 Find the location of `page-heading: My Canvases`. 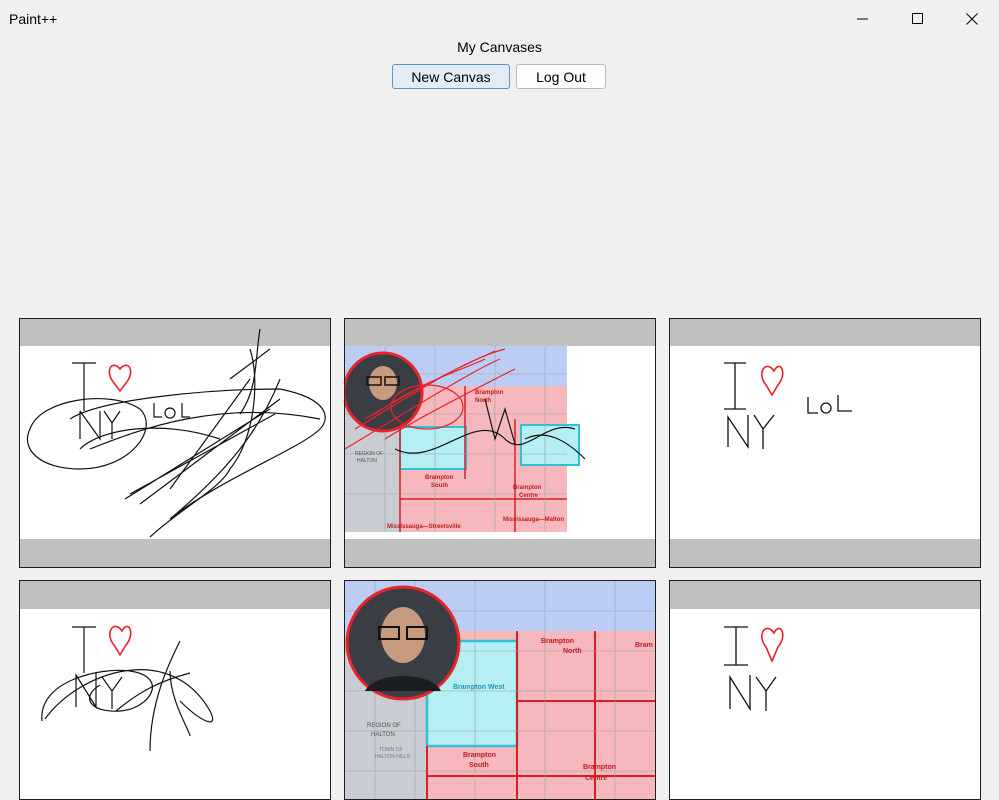

page-heading: My Canvases is located at coordinates (499, 47).